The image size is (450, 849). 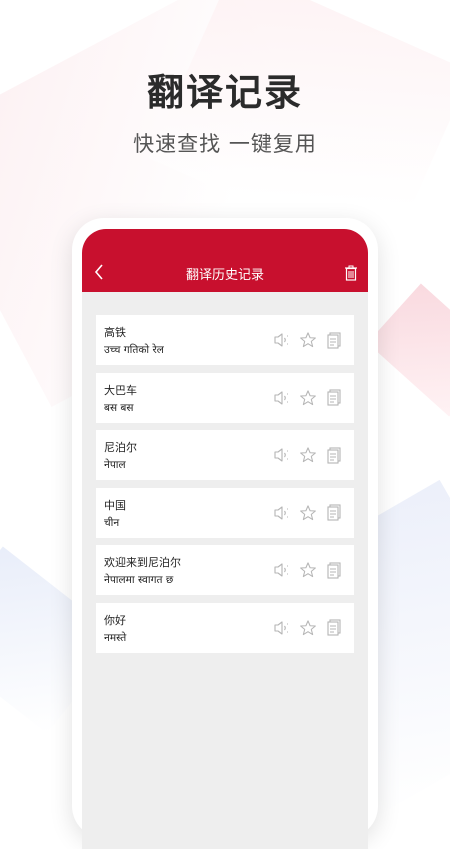 I want to click on translated-text: नेपाल, so click(x=115, y=465).